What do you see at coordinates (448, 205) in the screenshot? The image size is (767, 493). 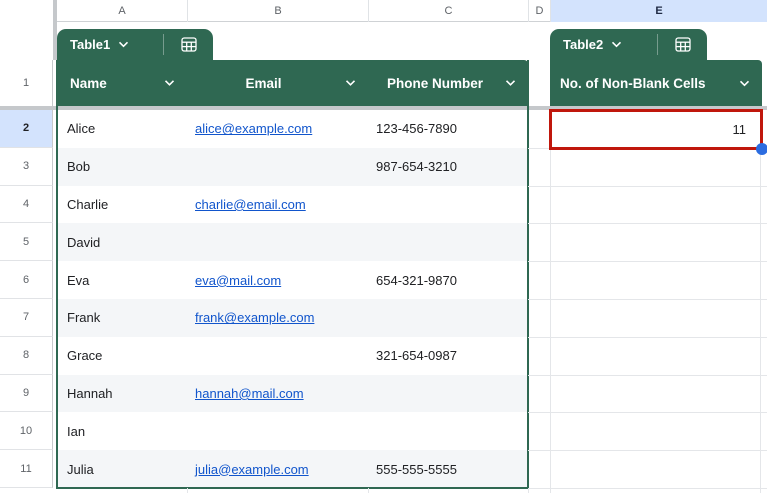 I see `cell-c4` at bounding box center [448, 205].